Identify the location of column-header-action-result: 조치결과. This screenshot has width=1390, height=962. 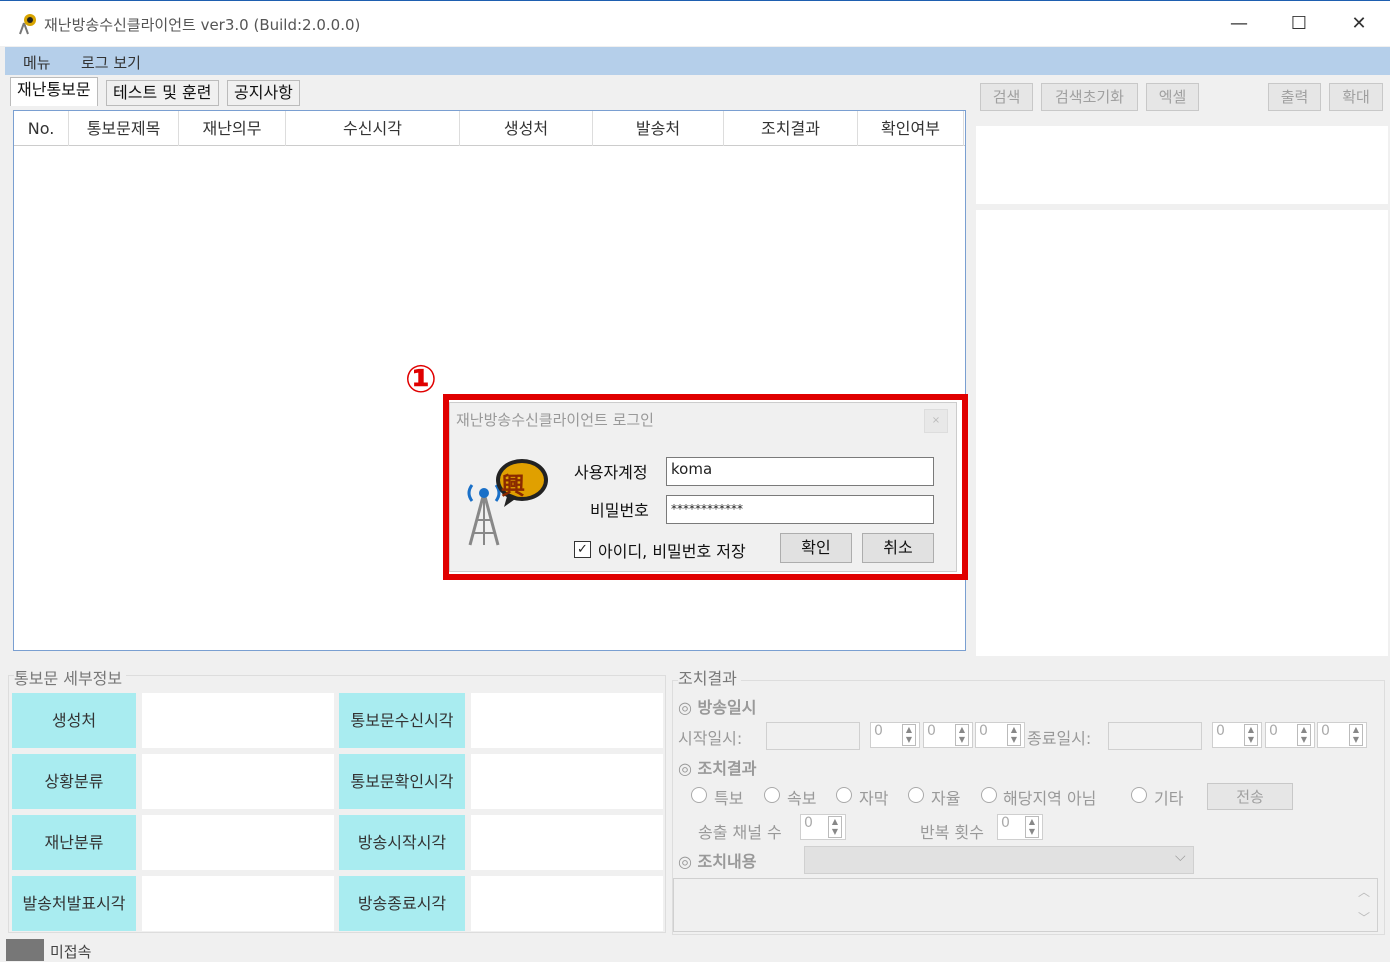
(791, 128).